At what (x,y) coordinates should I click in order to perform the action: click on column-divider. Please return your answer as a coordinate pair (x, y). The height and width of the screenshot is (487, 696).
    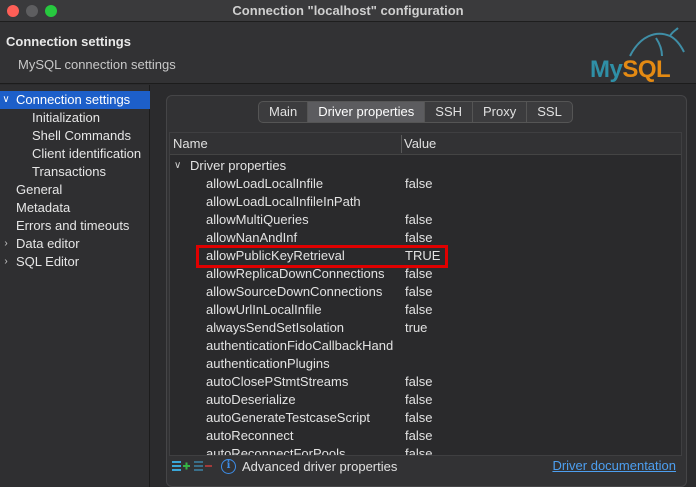
    Looking at the image, I should click on (401, 144).